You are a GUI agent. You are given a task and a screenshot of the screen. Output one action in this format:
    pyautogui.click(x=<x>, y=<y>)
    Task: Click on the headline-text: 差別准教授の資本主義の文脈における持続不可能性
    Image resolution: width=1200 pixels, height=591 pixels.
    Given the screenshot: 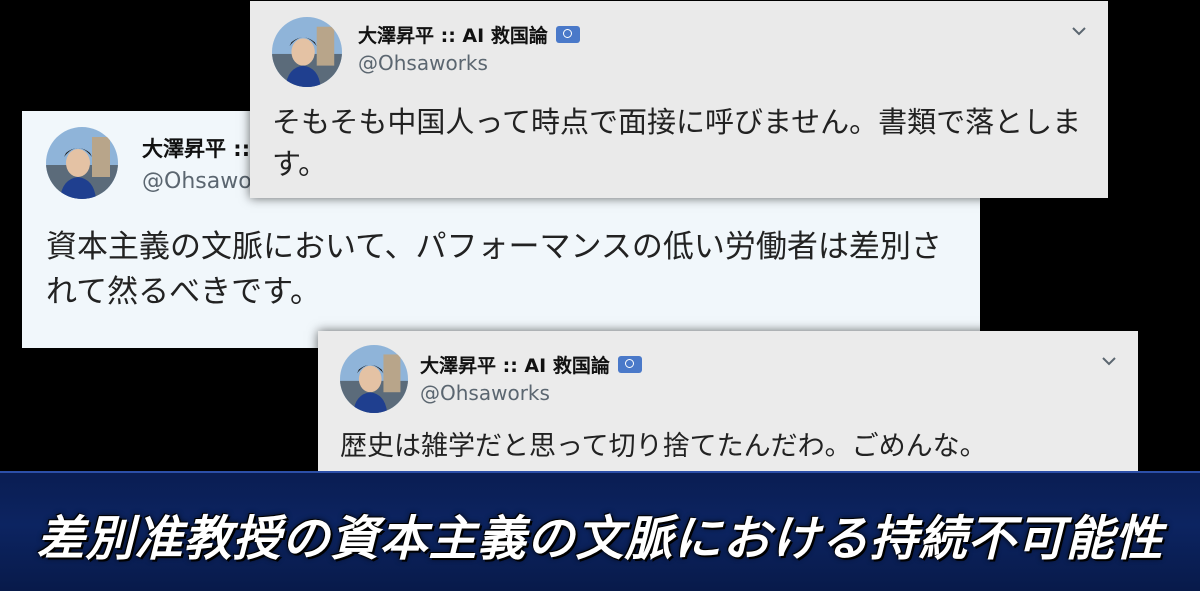 What is the action you would take?
    pyautogui.click(x=600, y=539)
    